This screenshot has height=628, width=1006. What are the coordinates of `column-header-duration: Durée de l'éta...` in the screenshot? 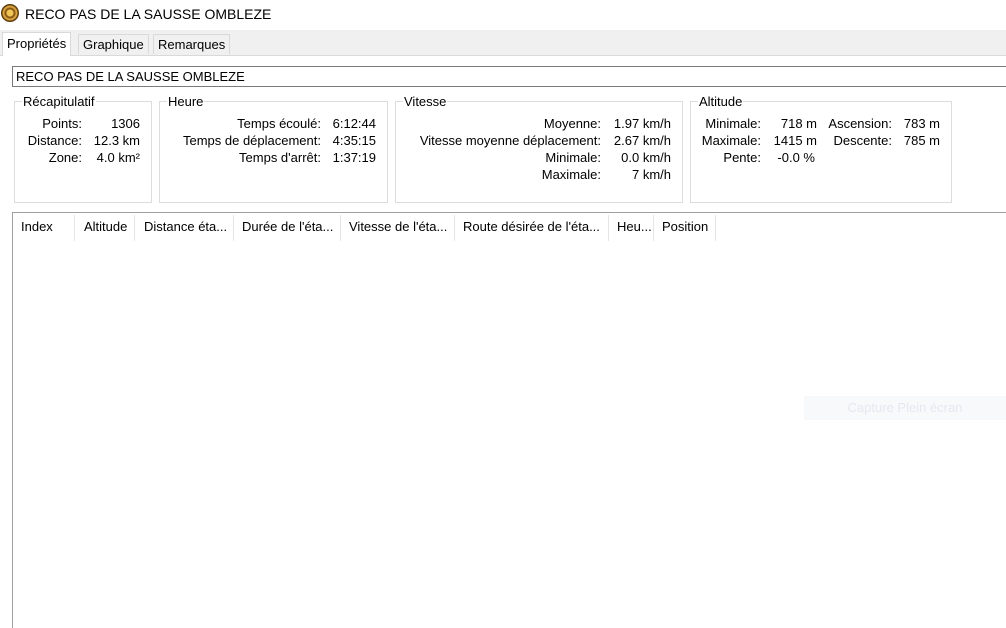 It's located at (287, 228).